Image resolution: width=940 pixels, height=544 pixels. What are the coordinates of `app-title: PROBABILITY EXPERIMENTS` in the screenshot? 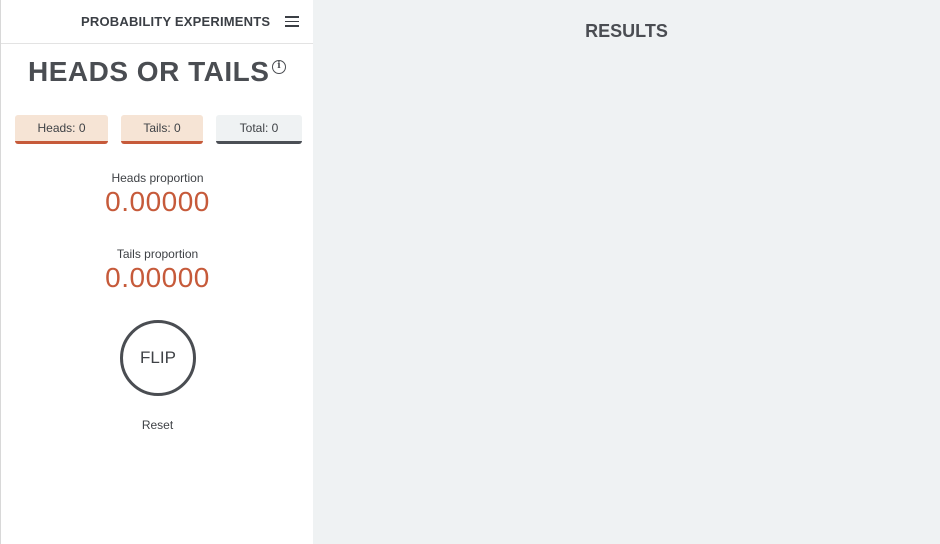 It's located at (176, 21).